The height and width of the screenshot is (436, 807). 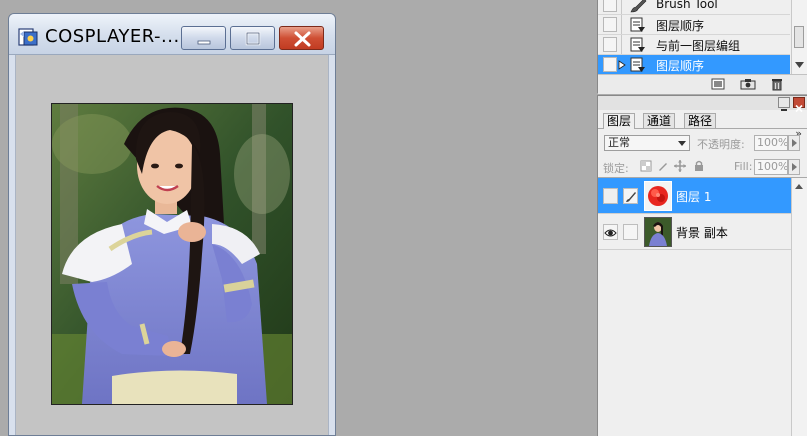 What do you see at coordinates (799, 65) in the screenshot?
I see `scroll-down-icon` at bounding box center [799, 65].